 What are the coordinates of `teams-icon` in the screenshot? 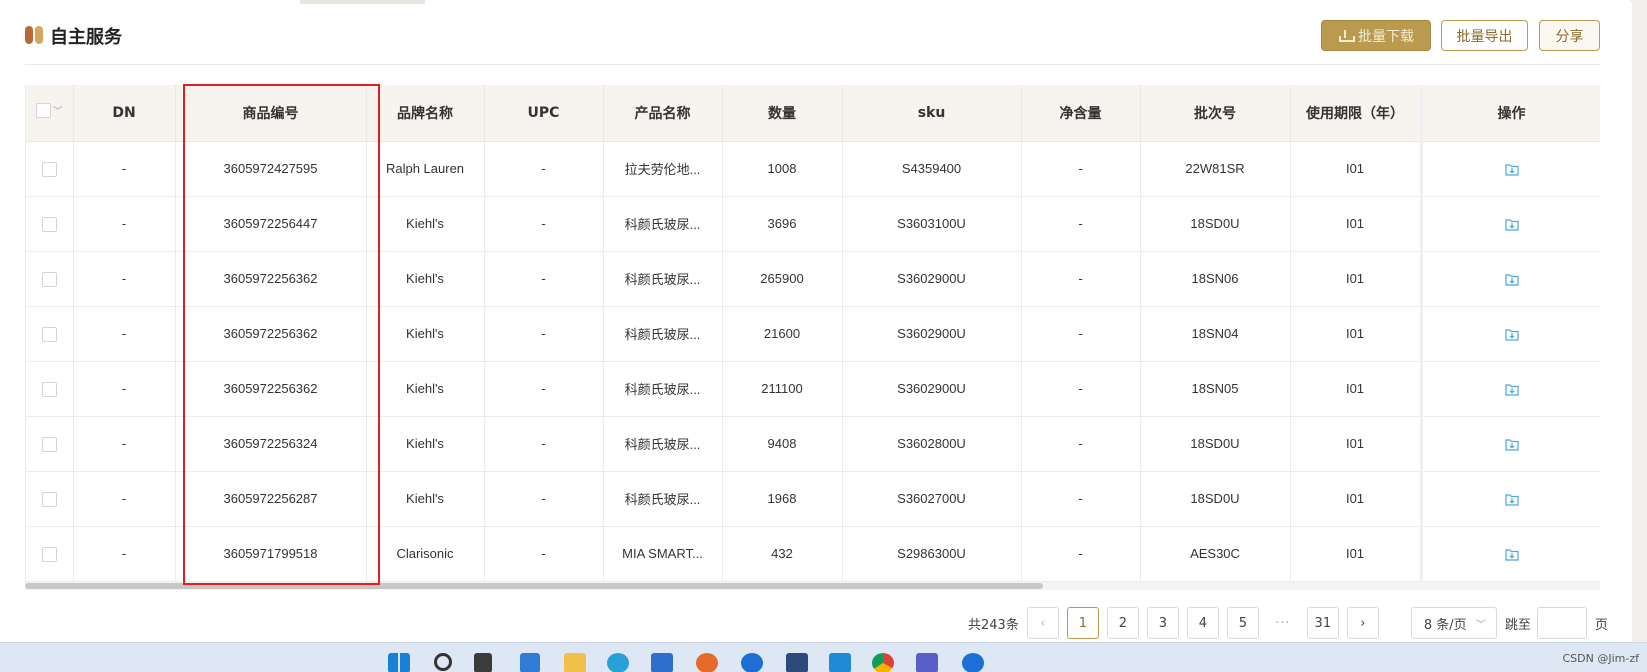 It's located at (927, 662).